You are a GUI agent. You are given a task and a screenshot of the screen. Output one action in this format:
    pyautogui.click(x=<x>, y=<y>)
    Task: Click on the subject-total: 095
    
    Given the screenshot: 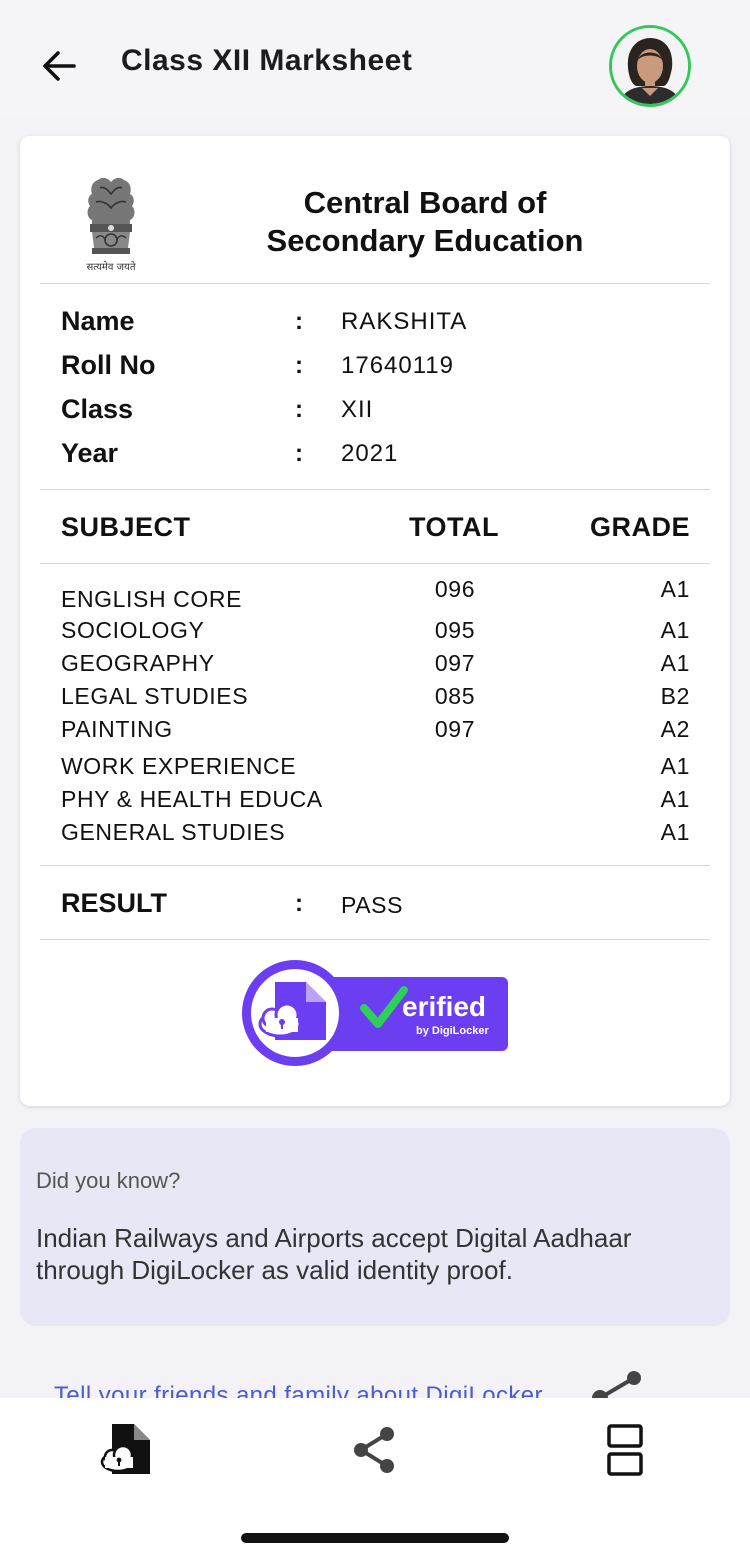 What is the action you would take?
    pyautogui.click(x=455, y=630)
    